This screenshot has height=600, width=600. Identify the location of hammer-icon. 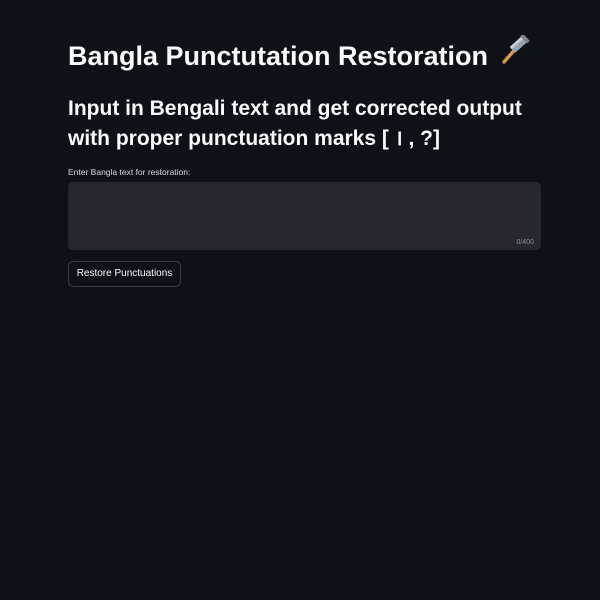
(514, 54).